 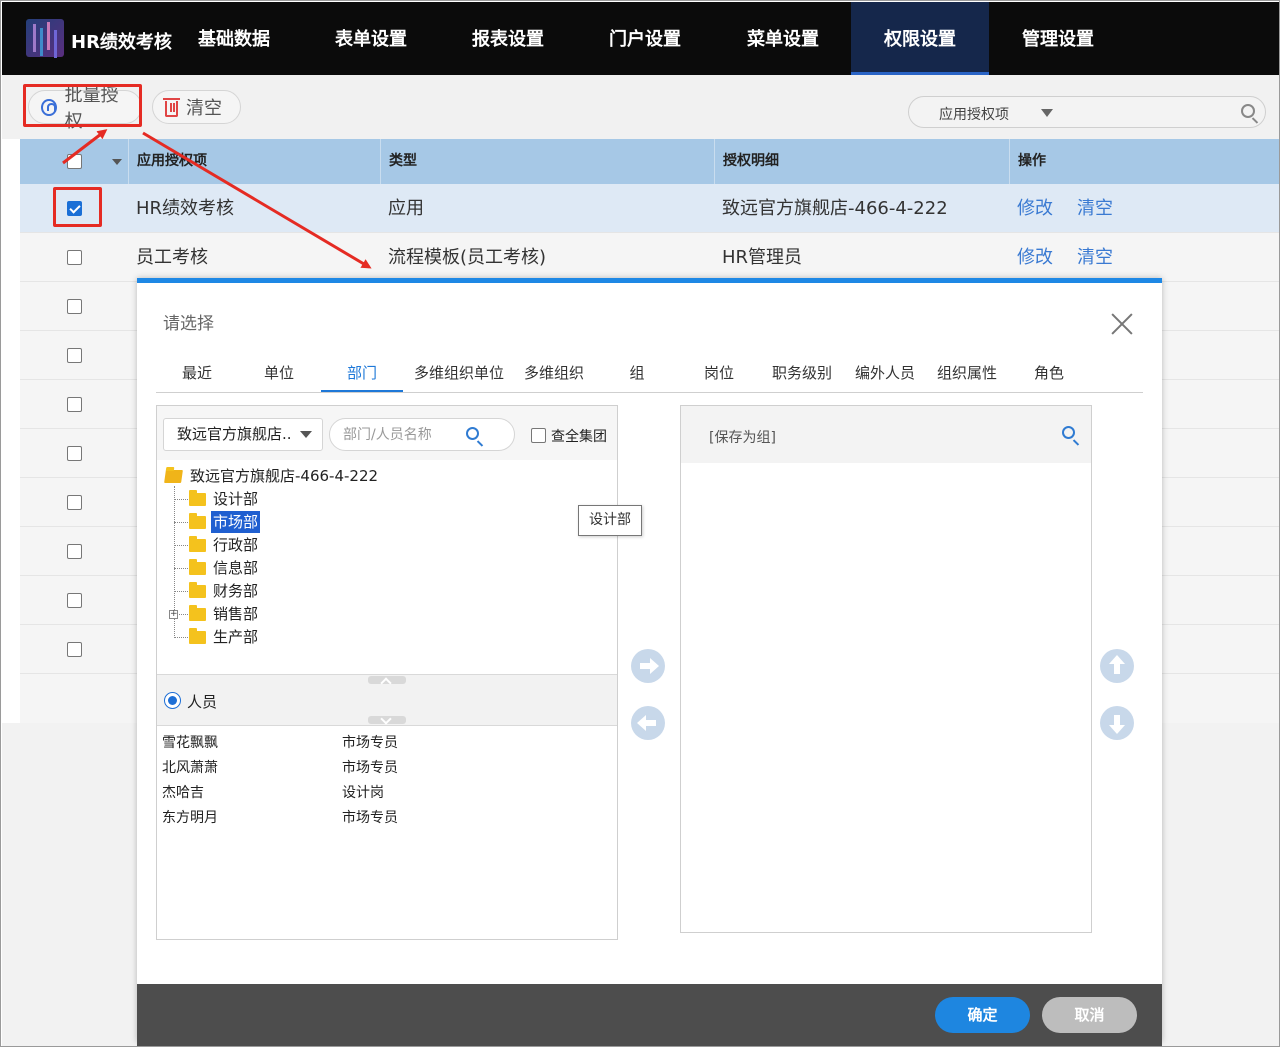 What do you see at coordinates (1058, 38) in the screenshot?
I see `nav-item-admin-settings: 管理设置` at bounding box center [1058, 38].